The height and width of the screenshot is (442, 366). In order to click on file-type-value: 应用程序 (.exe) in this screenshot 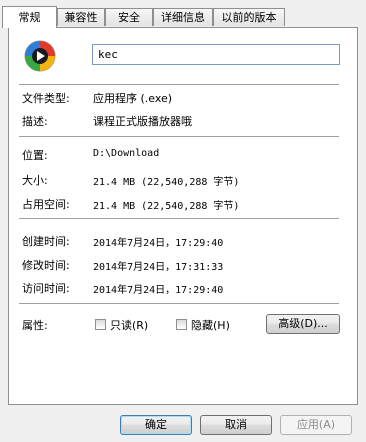, I will do `click(133, 98)`.